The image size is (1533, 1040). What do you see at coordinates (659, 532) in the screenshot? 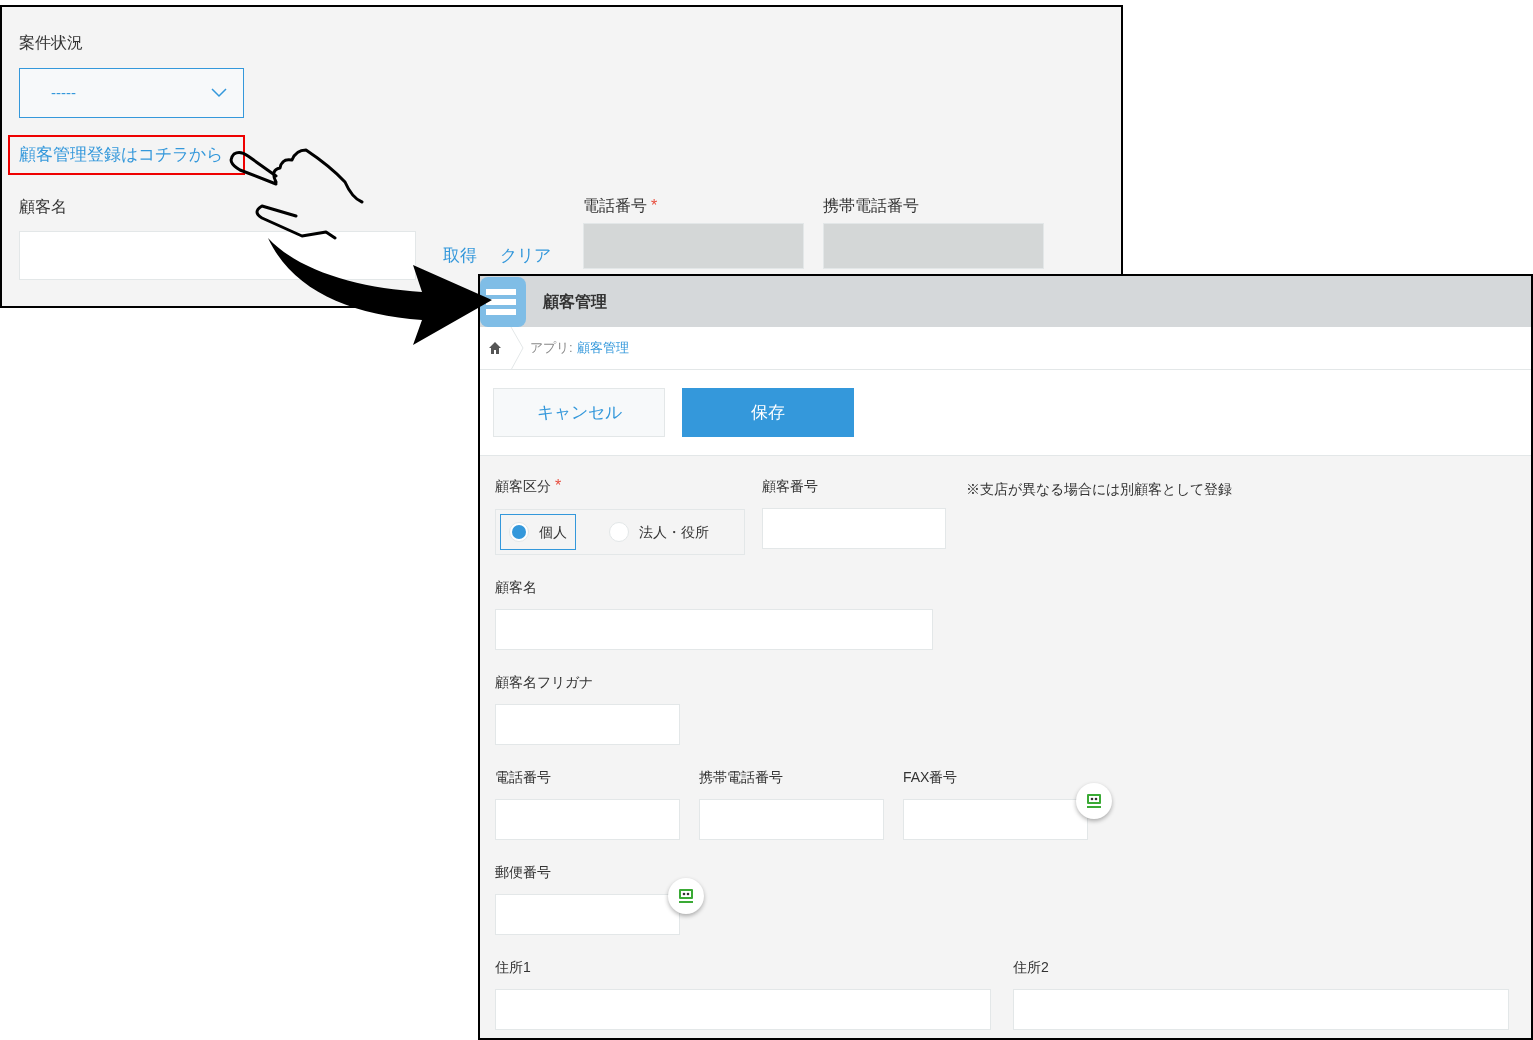
I see `radio-option: 法人・役所` at bounding box center [659, 532].